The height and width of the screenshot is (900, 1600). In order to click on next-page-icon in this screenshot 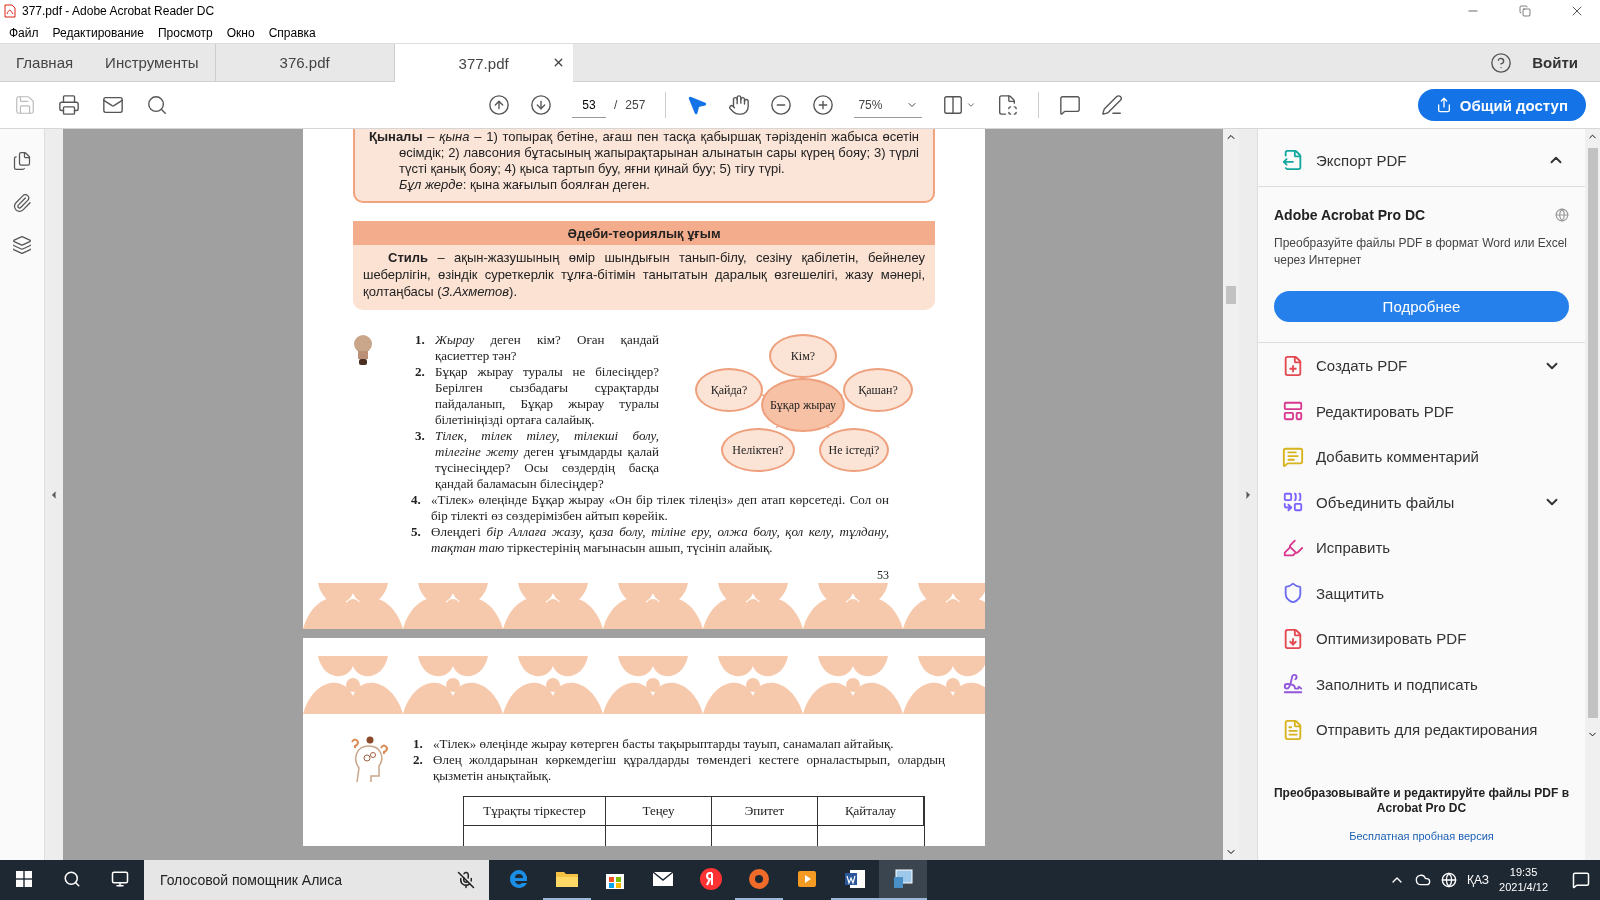, I will do `click(541, 105)`.